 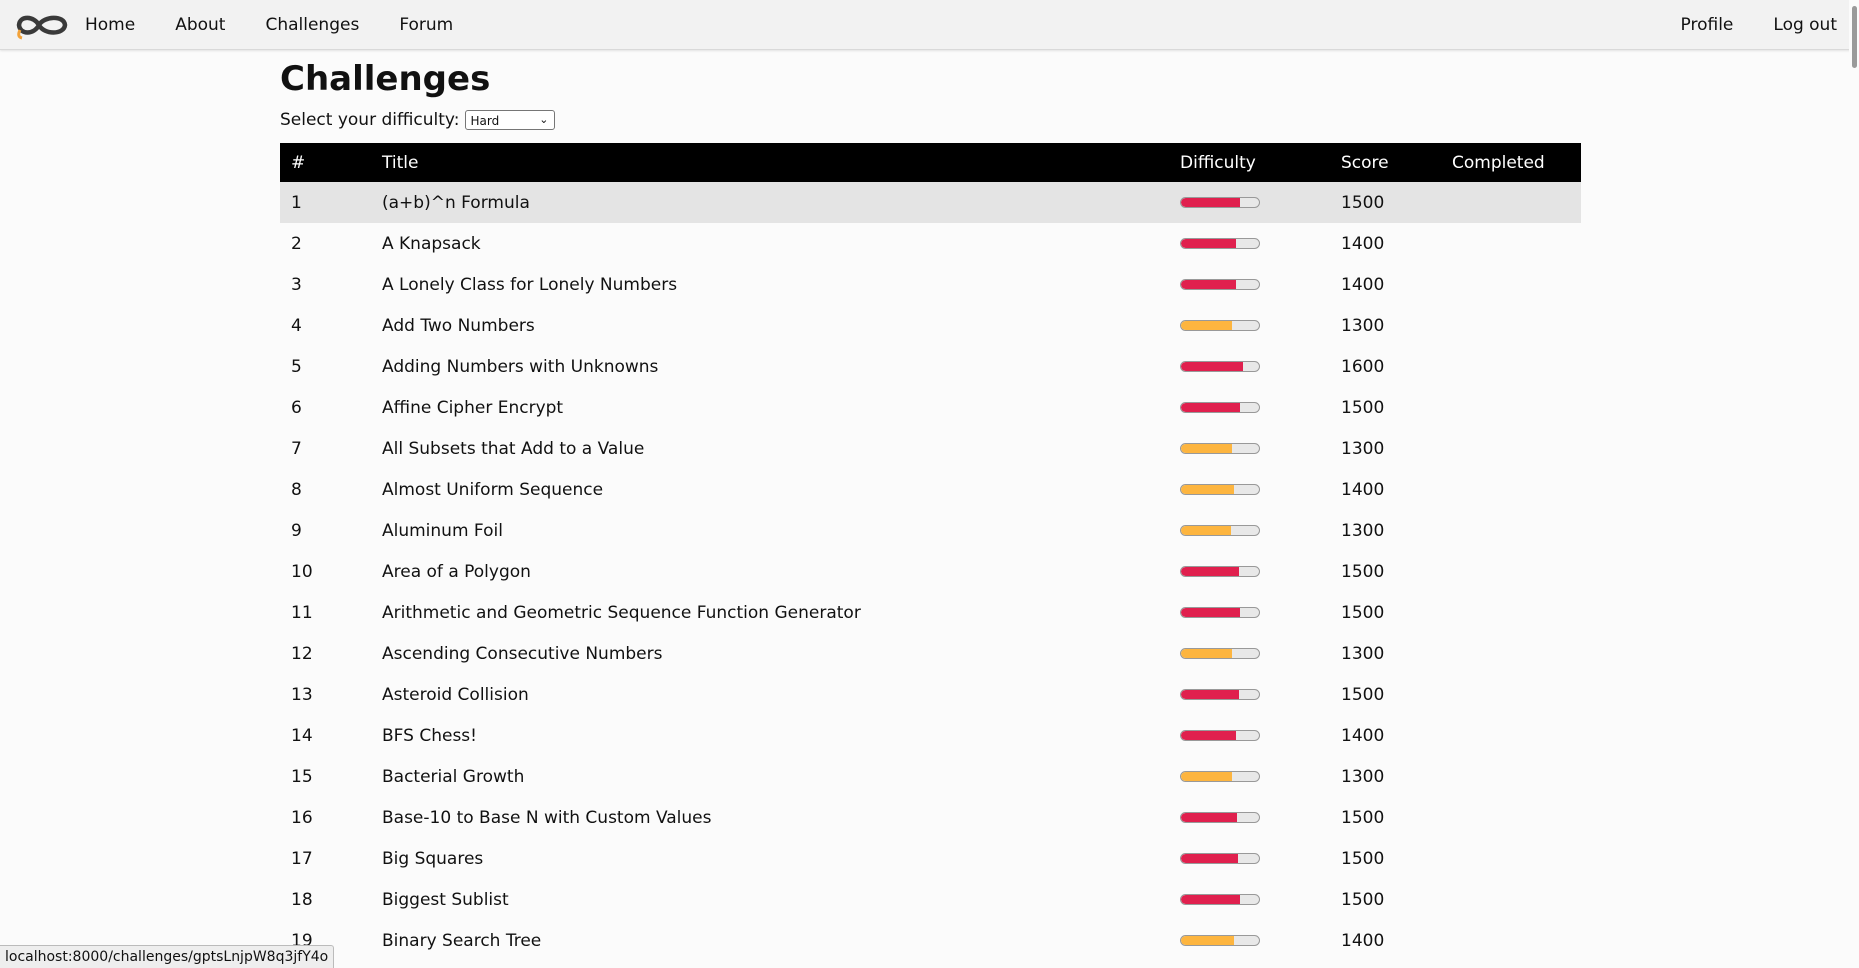 What do you see at coordinates (770, 571) in the screenshot?
I see `cell-title: Area of a Polygon` at bounding box center [770, 571].